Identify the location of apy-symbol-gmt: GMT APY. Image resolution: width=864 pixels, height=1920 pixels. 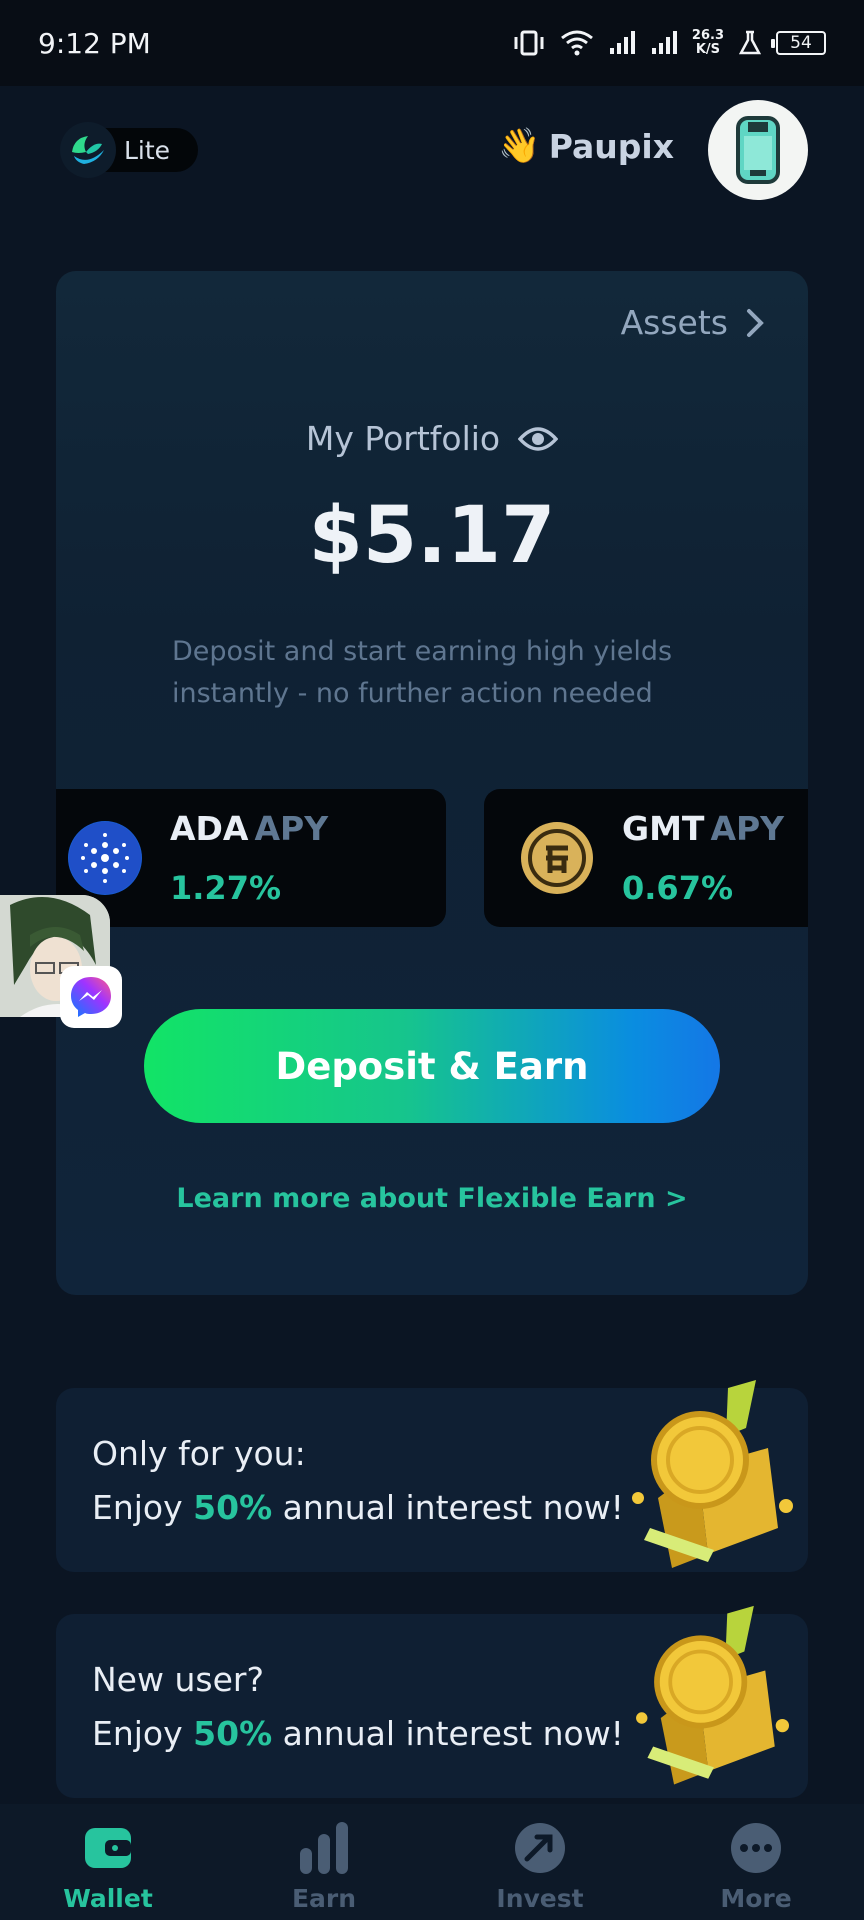
(703, 828).